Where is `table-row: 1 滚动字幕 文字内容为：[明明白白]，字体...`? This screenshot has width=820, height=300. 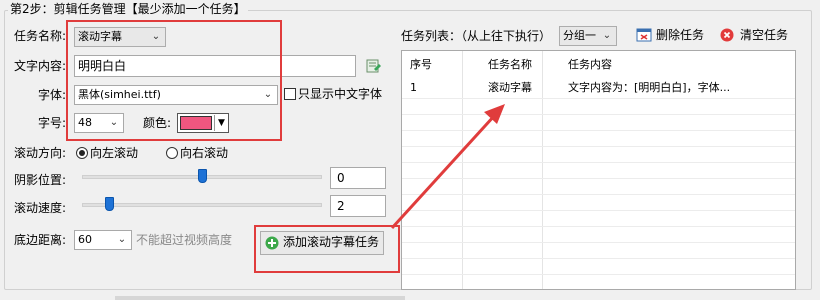
table-row: 1 滚动字幕 文字内容为：[明明白白]，字体... is located at coordinates (598, 88).